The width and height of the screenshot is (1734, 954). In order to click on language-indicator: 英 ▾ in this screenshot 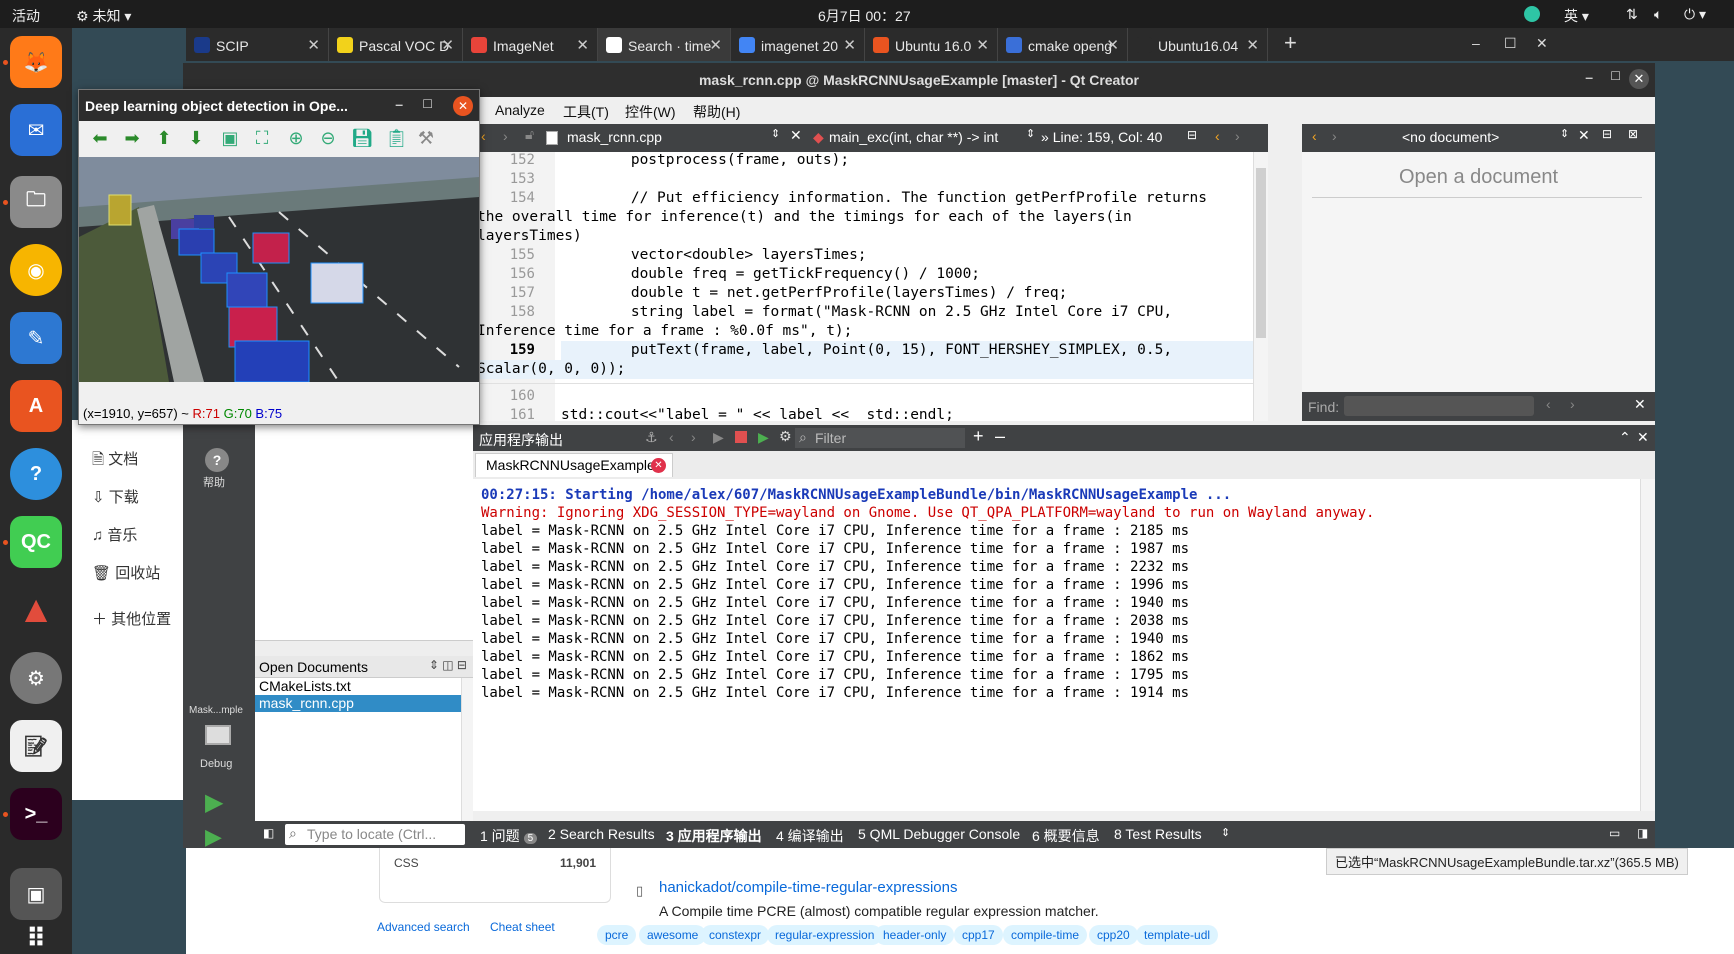, I will do `click(1576, 16)`.